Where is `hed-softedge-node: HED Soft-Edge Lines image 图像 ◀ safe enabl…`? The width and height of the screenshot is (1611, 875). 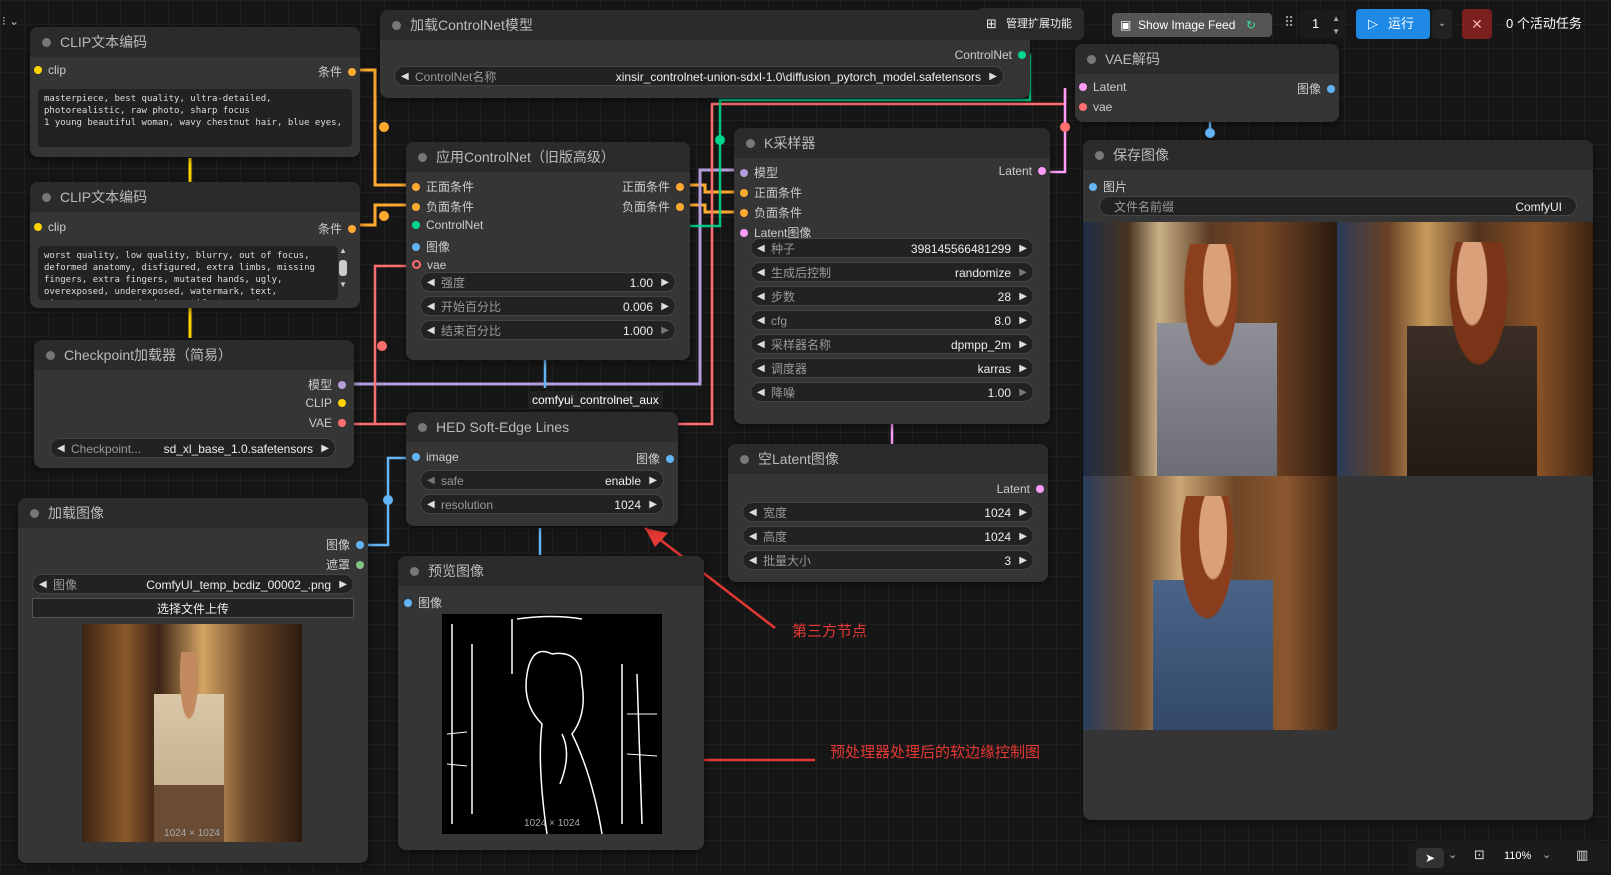
hed-softedge-node: HED Soft-Edge Lines image 图像 ◀ safe enabl… is located at coordinates (542, 469).